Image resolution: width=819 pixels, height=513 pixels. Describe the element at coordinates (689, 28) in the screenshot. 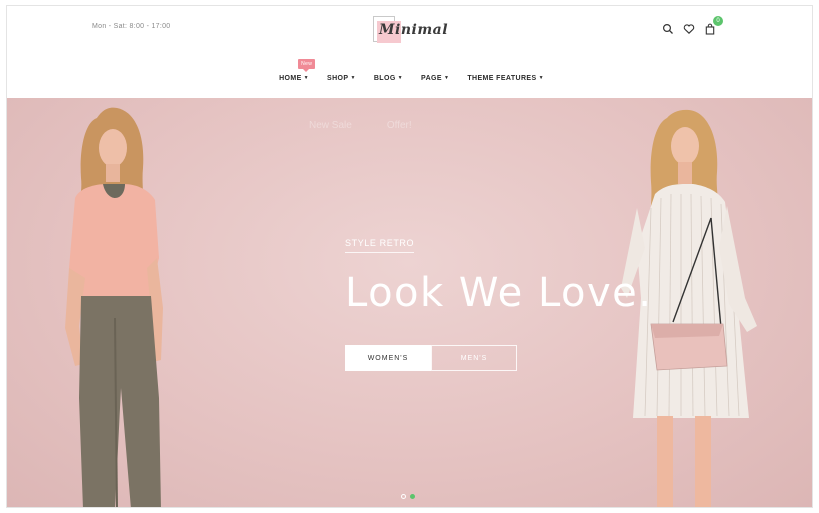

I see `heart-icon` at that location.